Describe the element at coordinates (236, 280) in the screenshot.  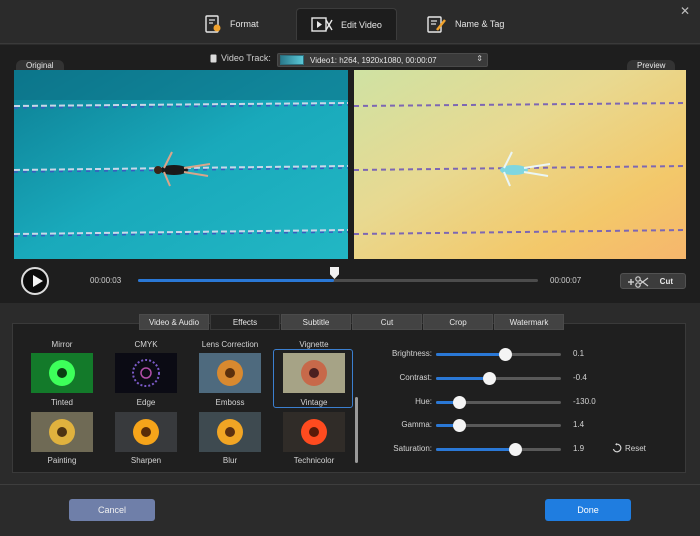
I see `seek-bar-progress` at that location.